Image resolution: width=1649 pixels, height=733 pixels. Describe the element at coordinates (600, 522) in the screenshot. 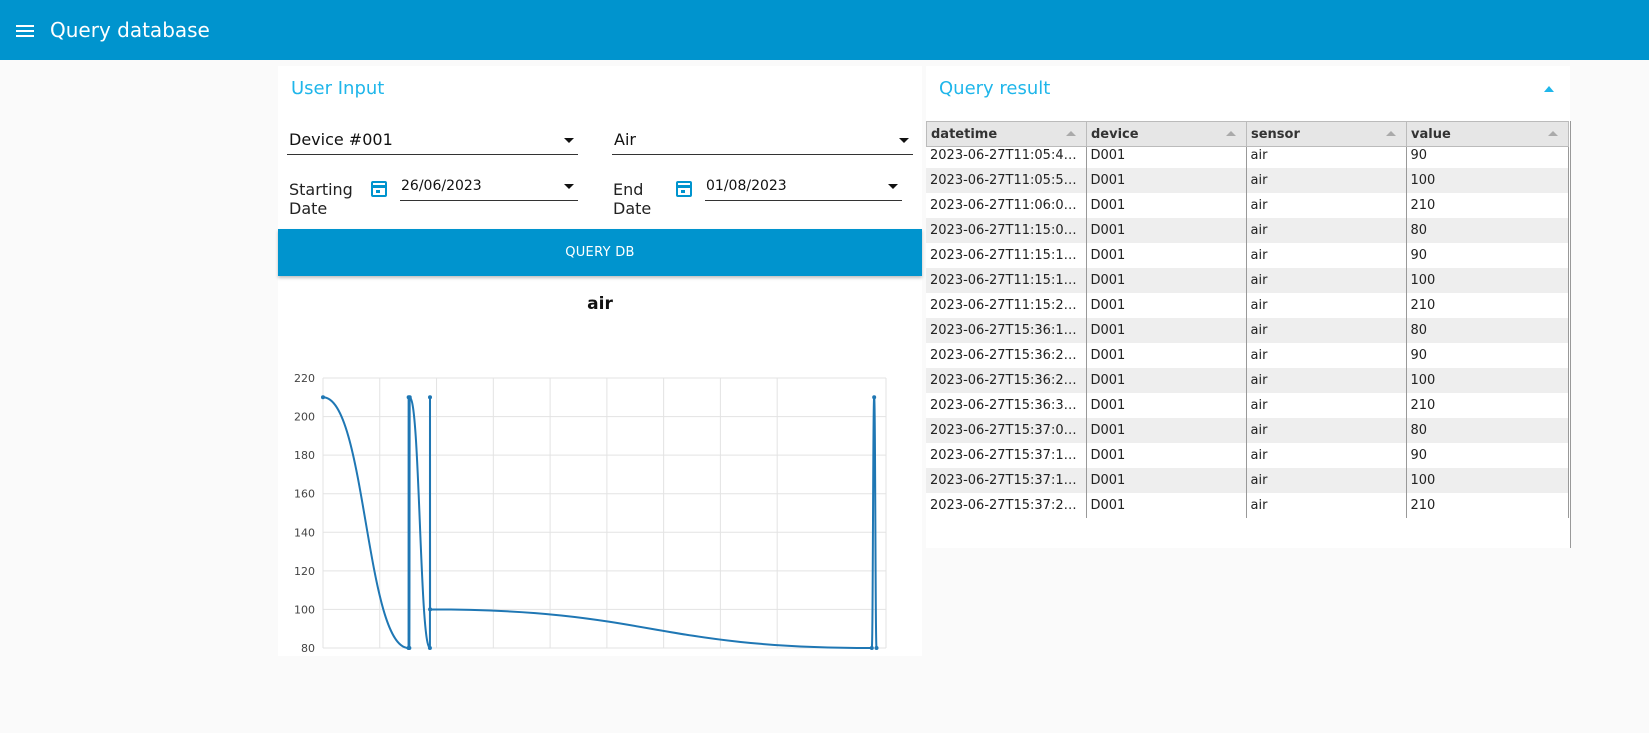

I see `series-line` at that location.